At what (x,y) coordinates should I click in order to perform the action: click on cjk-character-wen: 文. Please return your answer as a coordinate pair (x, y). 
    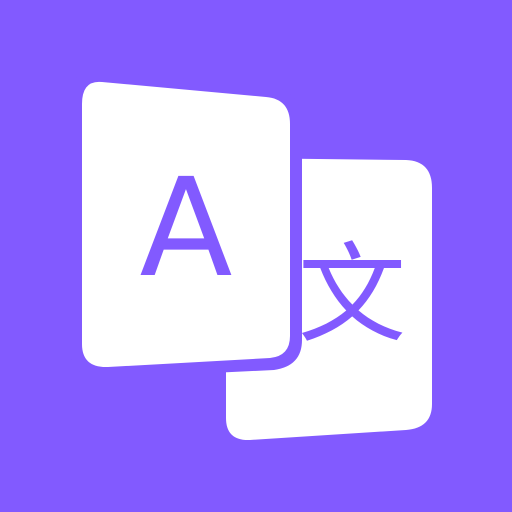
    Looking at the image, I should click on (352, 295).